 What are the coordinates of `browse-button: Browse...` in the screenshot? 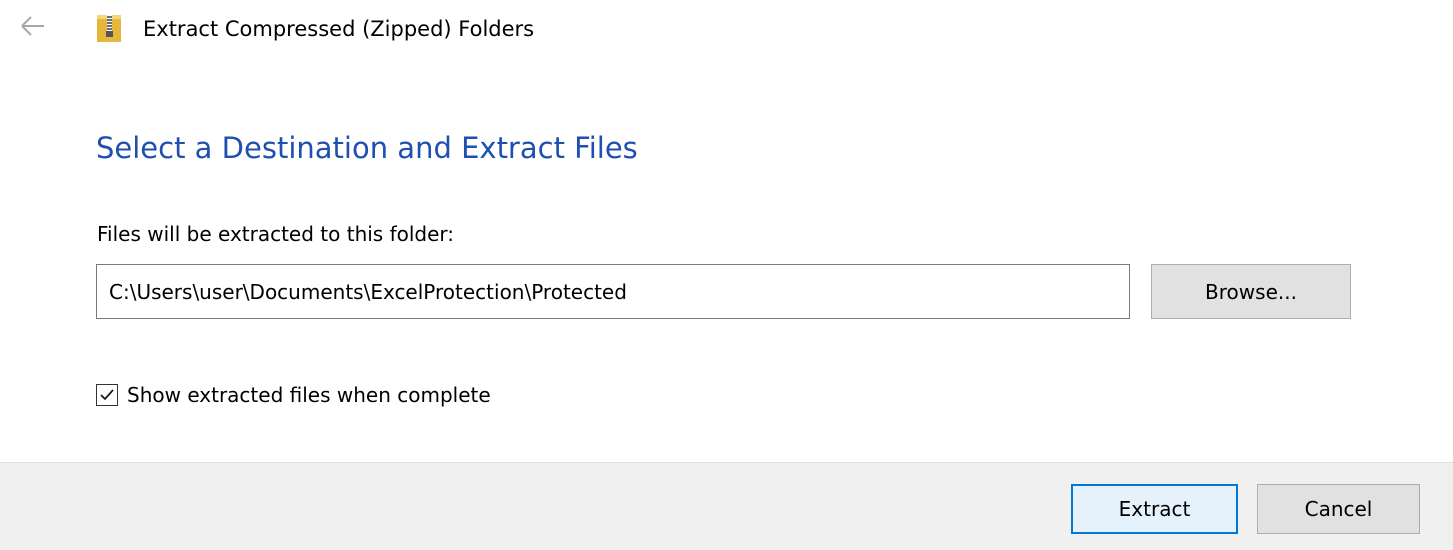 It's located at (1251, 291).